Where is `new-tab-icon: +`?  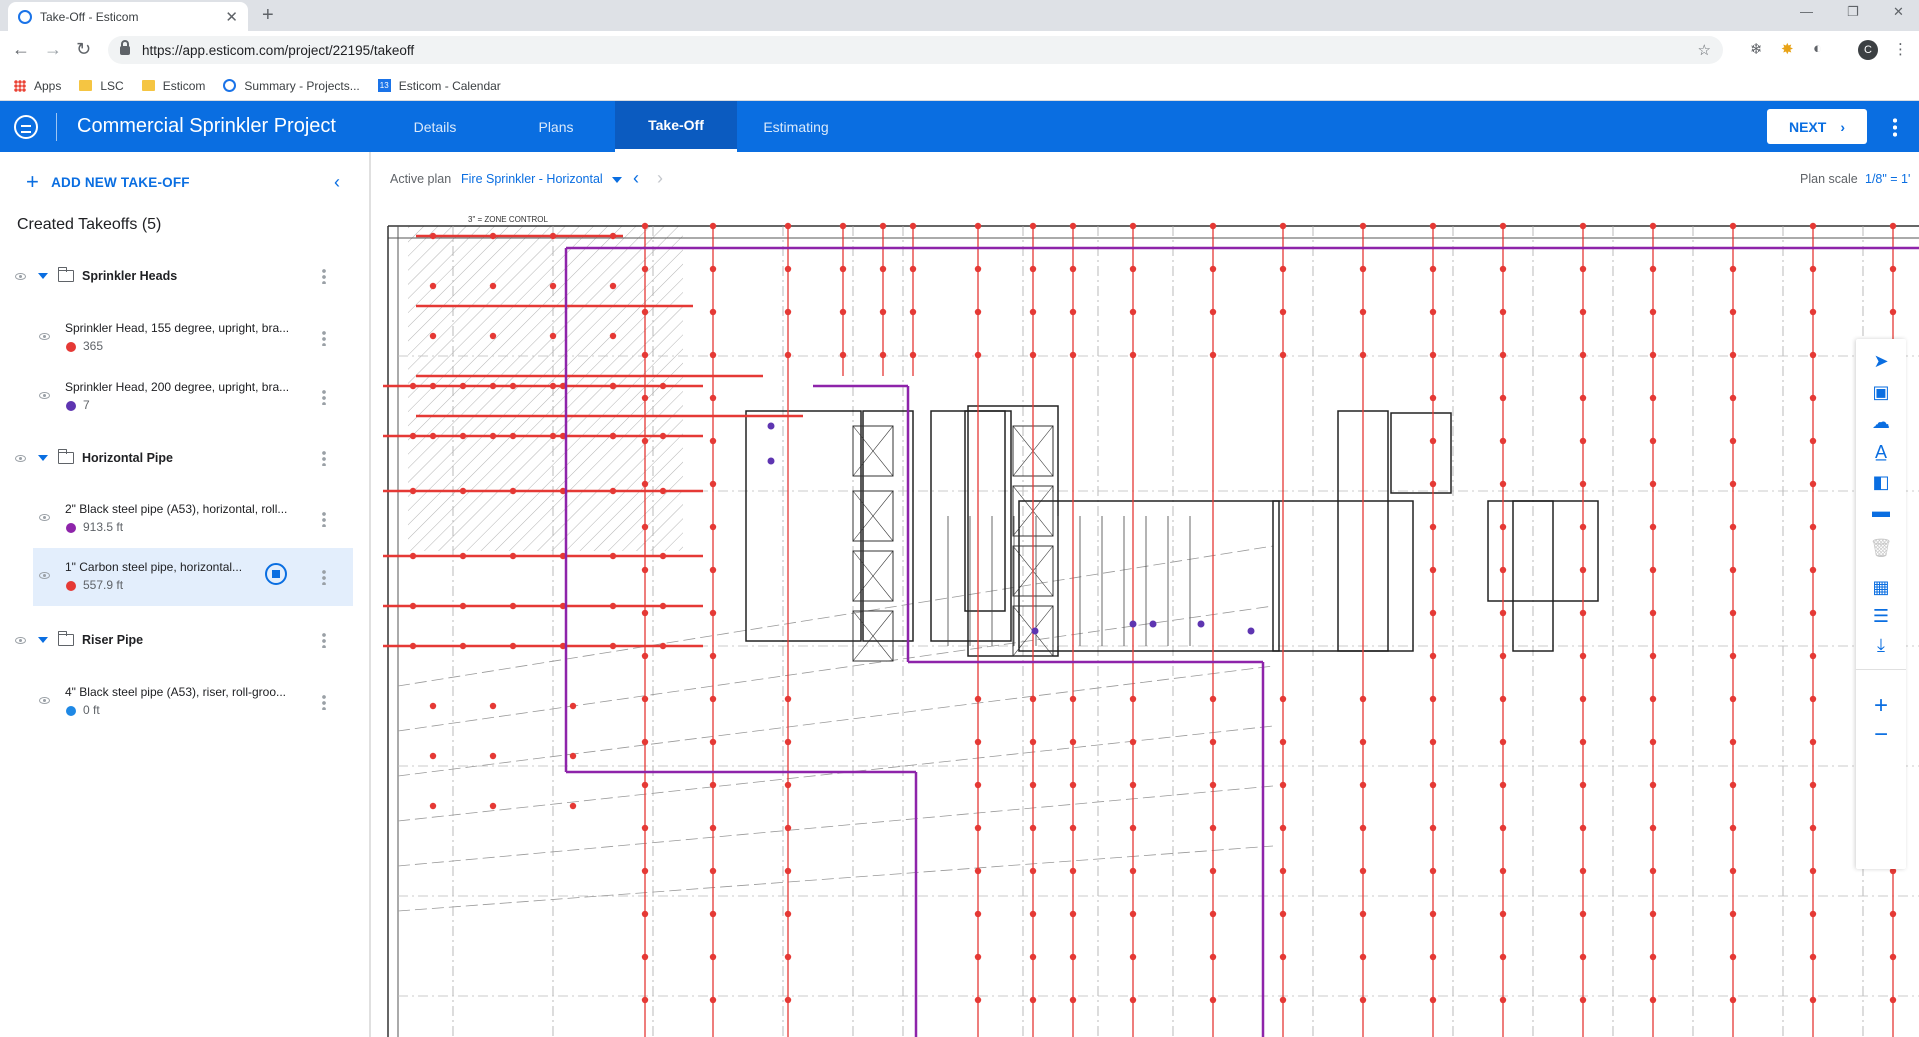 new-tab-icon: + is located at coordinates (268, 15).